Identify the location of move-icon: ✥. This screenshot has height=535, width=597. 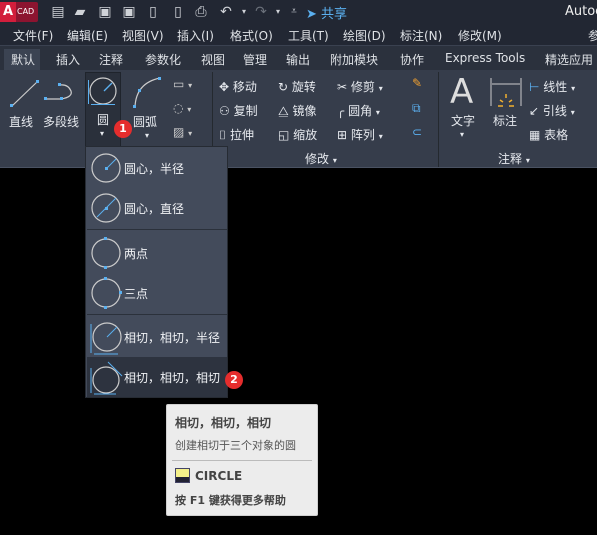
(224, 87).